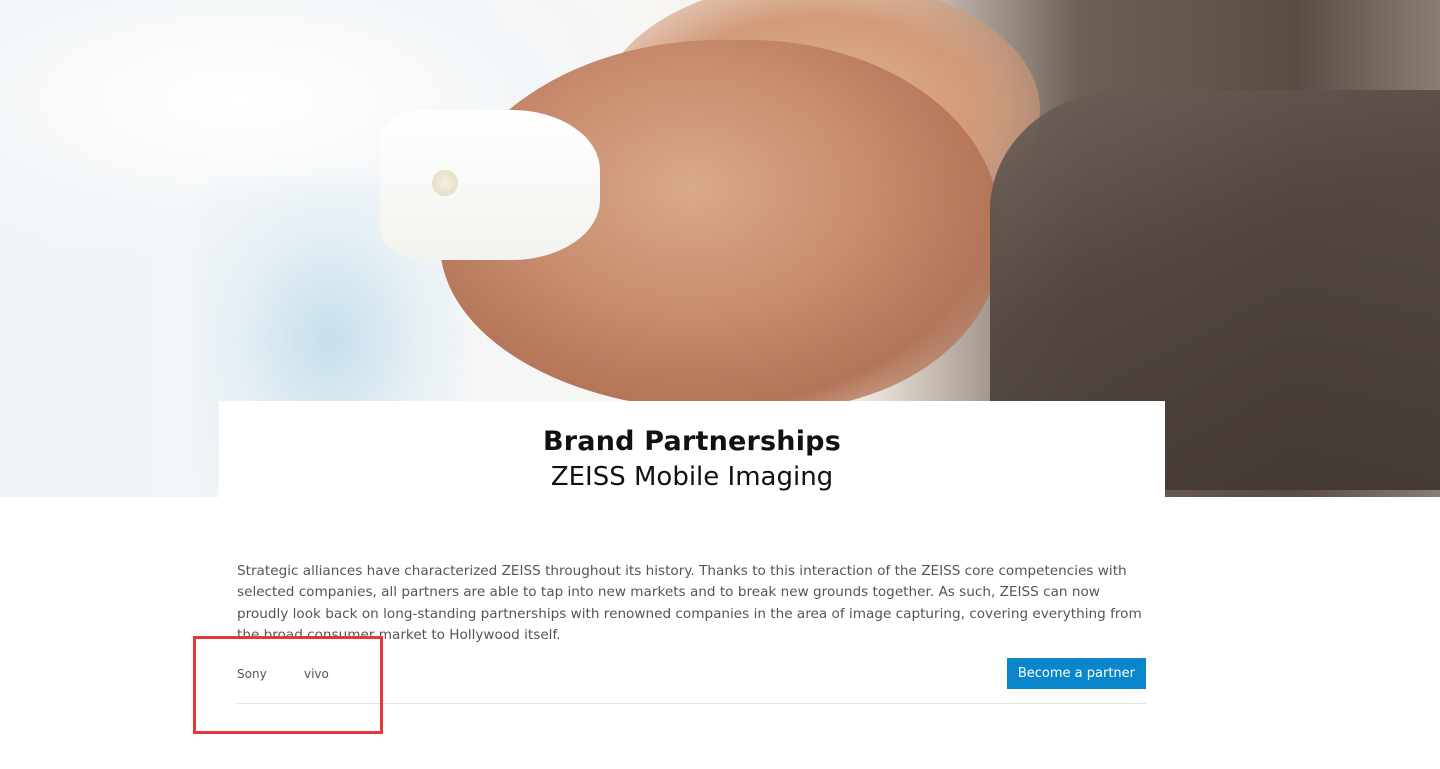 The image size is (1440, 769). What do you see at coordinates (490, 185) in the screenshot?
I see `hero-shirt-cuff` at bounding box center [490, 185].